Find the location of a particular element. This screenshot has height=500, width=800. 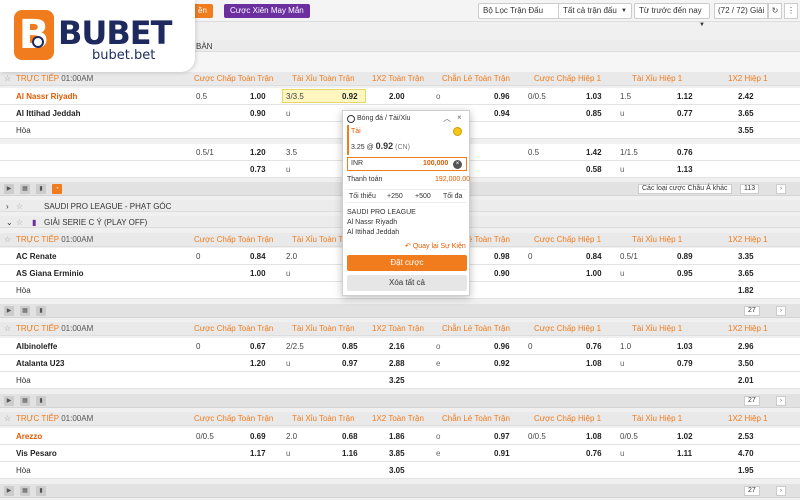

h1-x-odds: 2.42 is located at coordinates (746, 96).